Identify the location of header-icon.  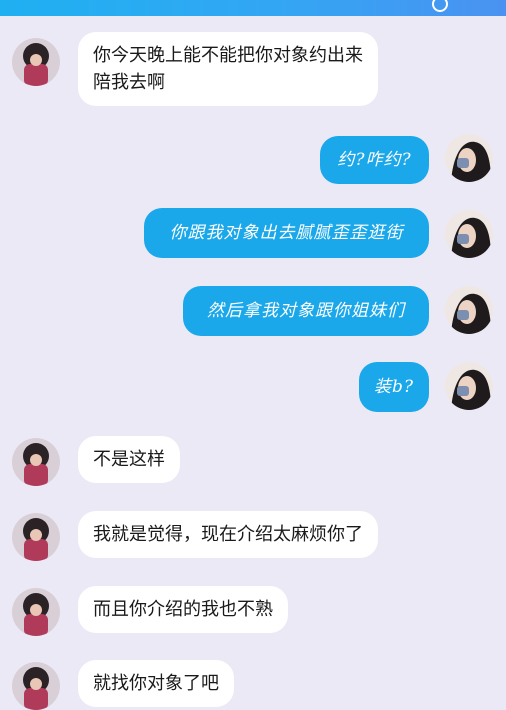
(440, 6).